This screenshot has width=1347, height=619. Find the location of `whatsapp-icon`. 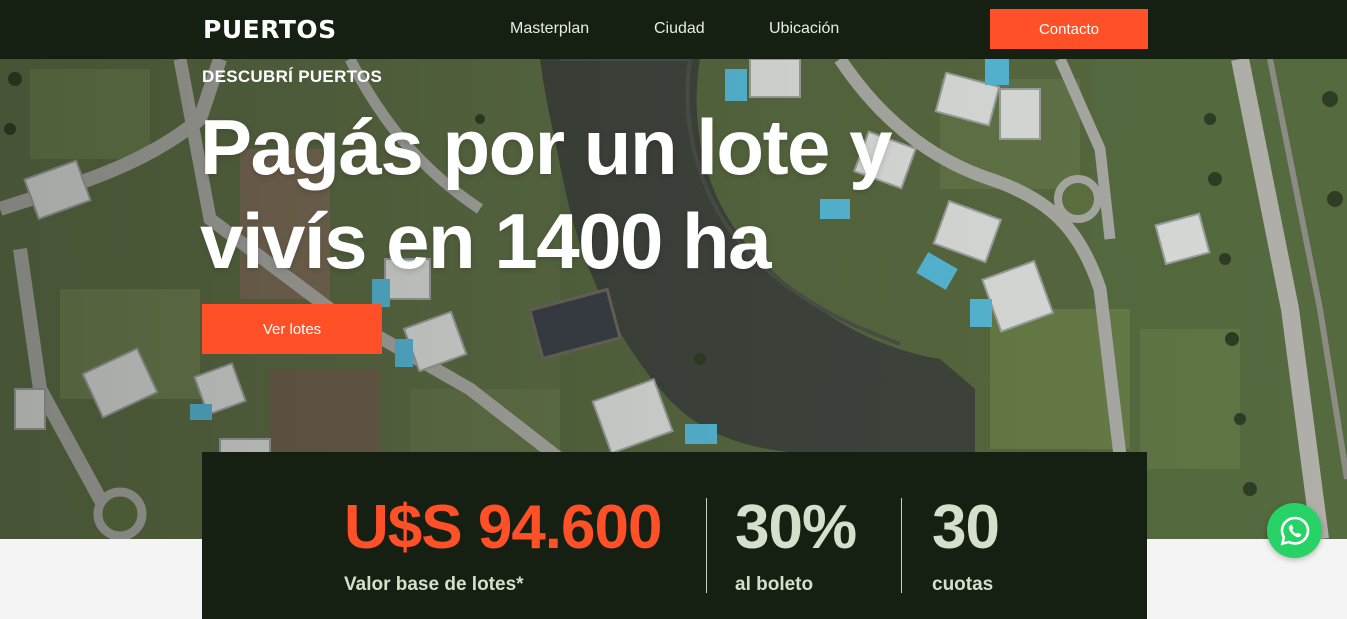

whatsapp-icon is located at coordinates (1294, 530).